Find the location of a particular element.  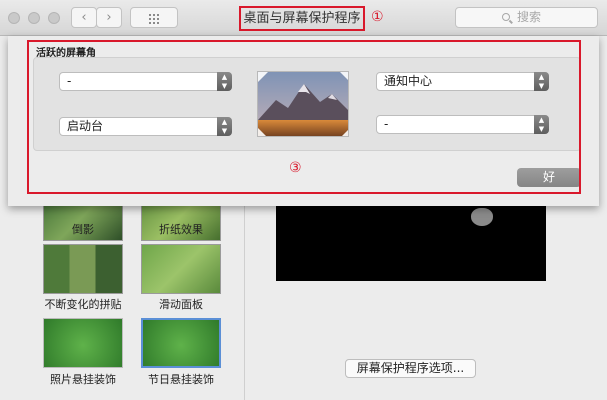

bottom-left-corner-select: 启动台 ▲ ▼ is located at coordinates (145, 126).